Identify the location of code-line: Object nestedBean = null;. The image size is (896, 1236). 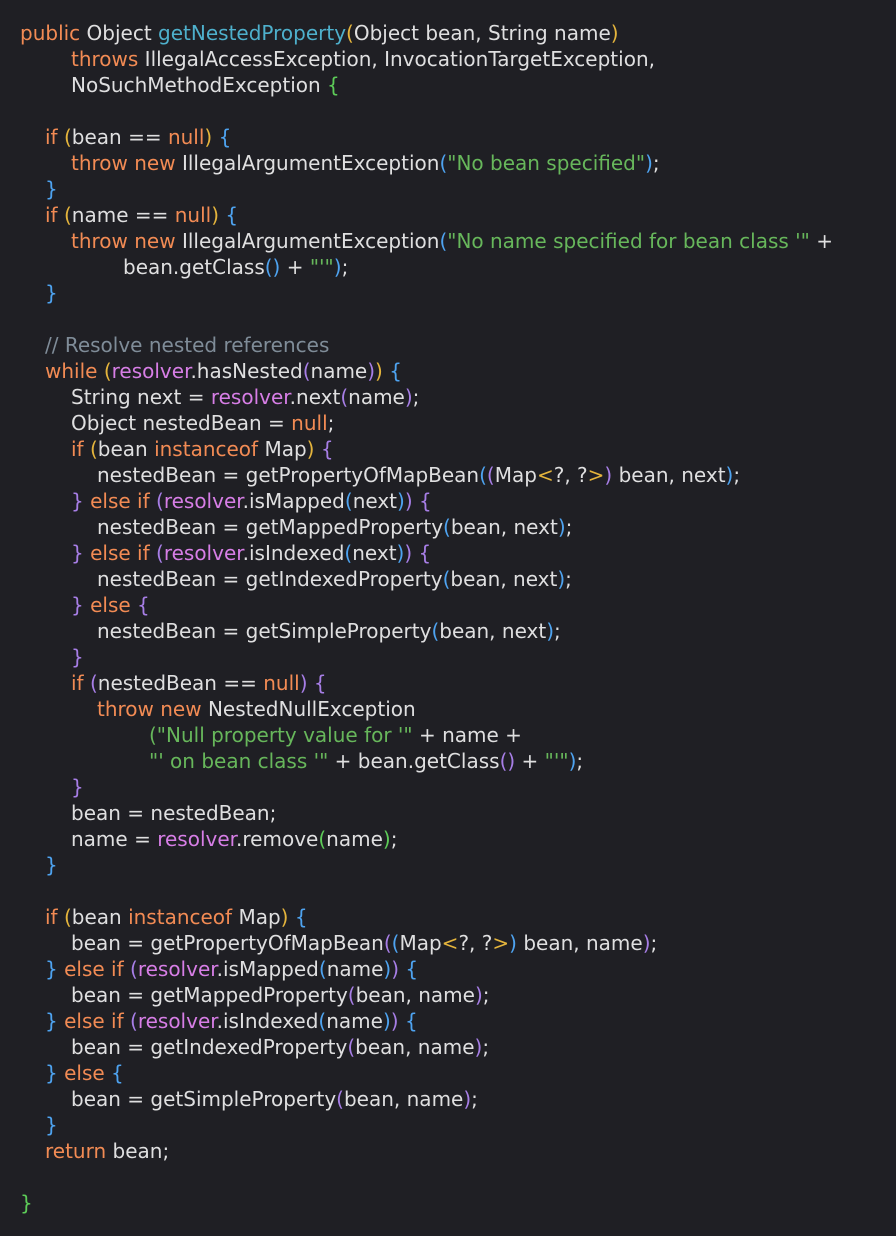
(458, 423).